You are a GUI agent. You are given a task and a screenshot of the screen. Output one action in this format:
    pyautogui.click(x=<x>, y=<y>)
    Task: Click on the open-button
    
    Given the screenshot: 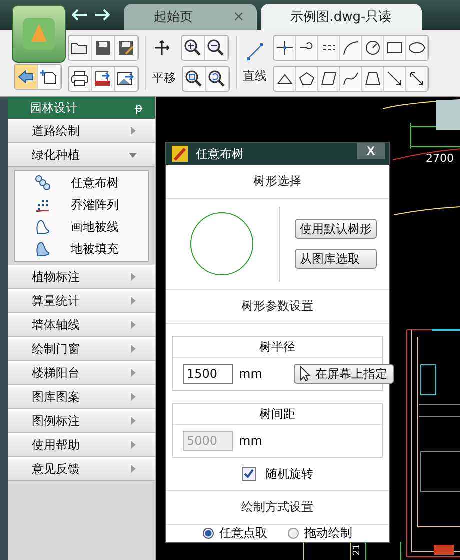 What is the action you would take?
    pyautogui.click(x=80, y=48)
    